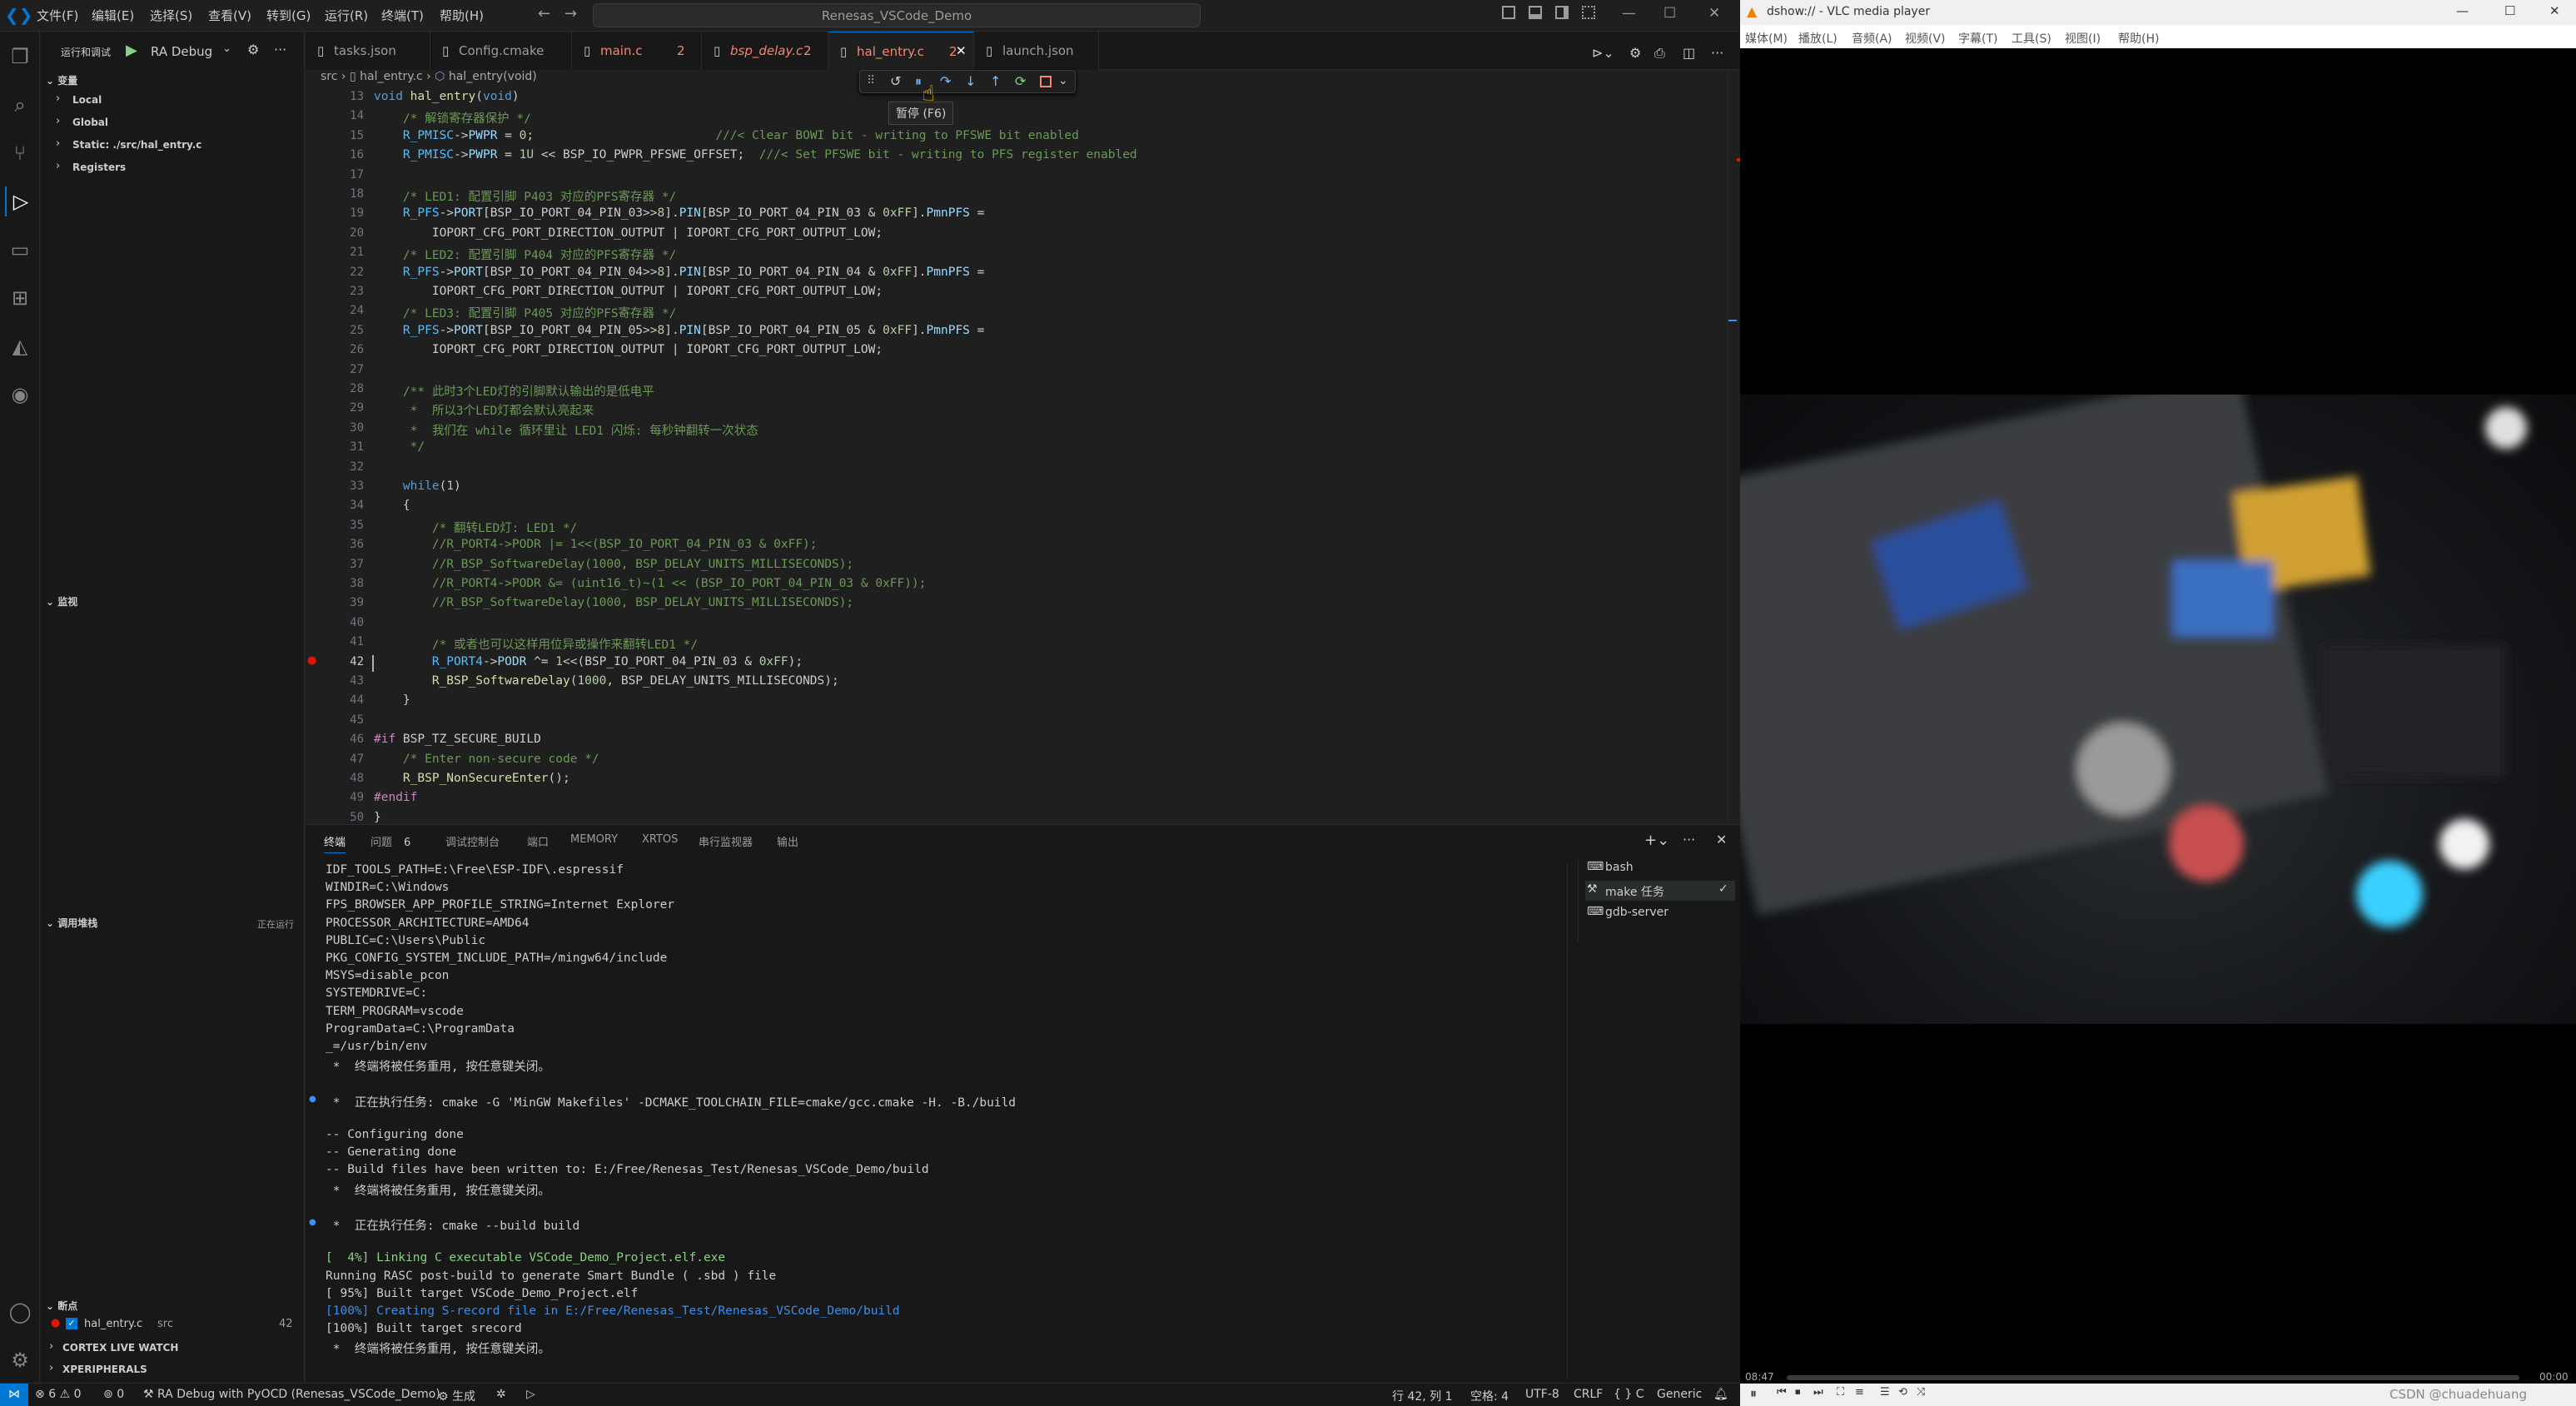  Describe the element at coordinates (346, 16) in the screenshot. I see `menu-item: 运行(R)` at that location.